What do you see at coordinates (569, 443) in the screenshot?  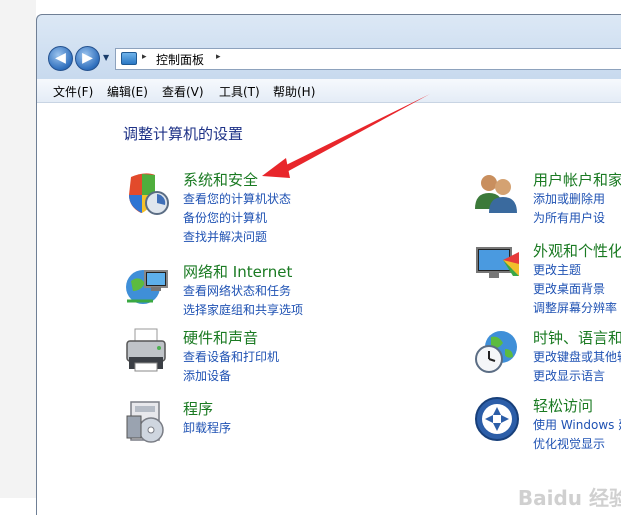 I see `category-link: 优化视觉显示` at bounding box center [569, 443].